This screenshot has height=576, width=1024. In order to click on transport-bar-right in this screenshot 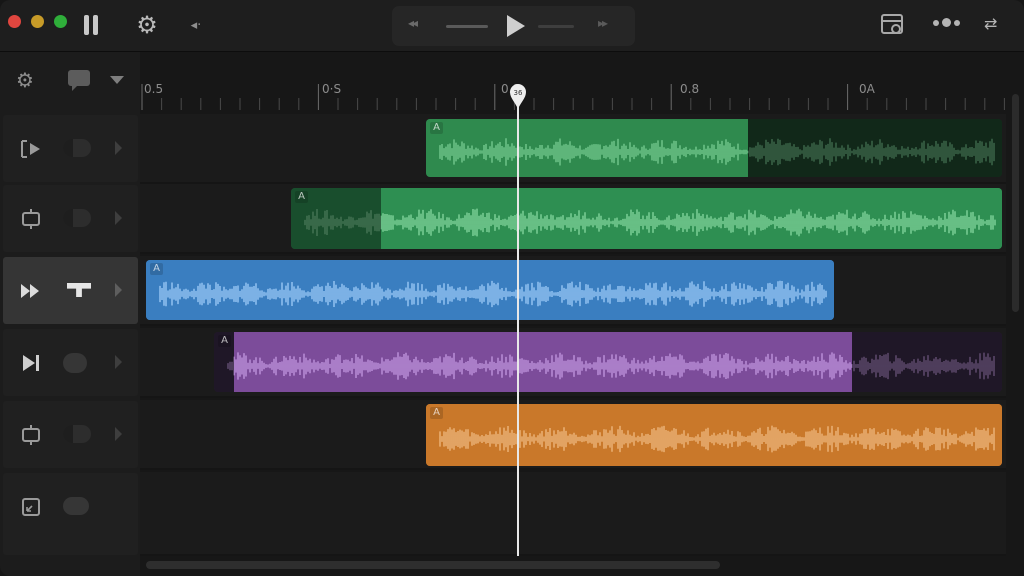, I will do `click(556, 26)`.